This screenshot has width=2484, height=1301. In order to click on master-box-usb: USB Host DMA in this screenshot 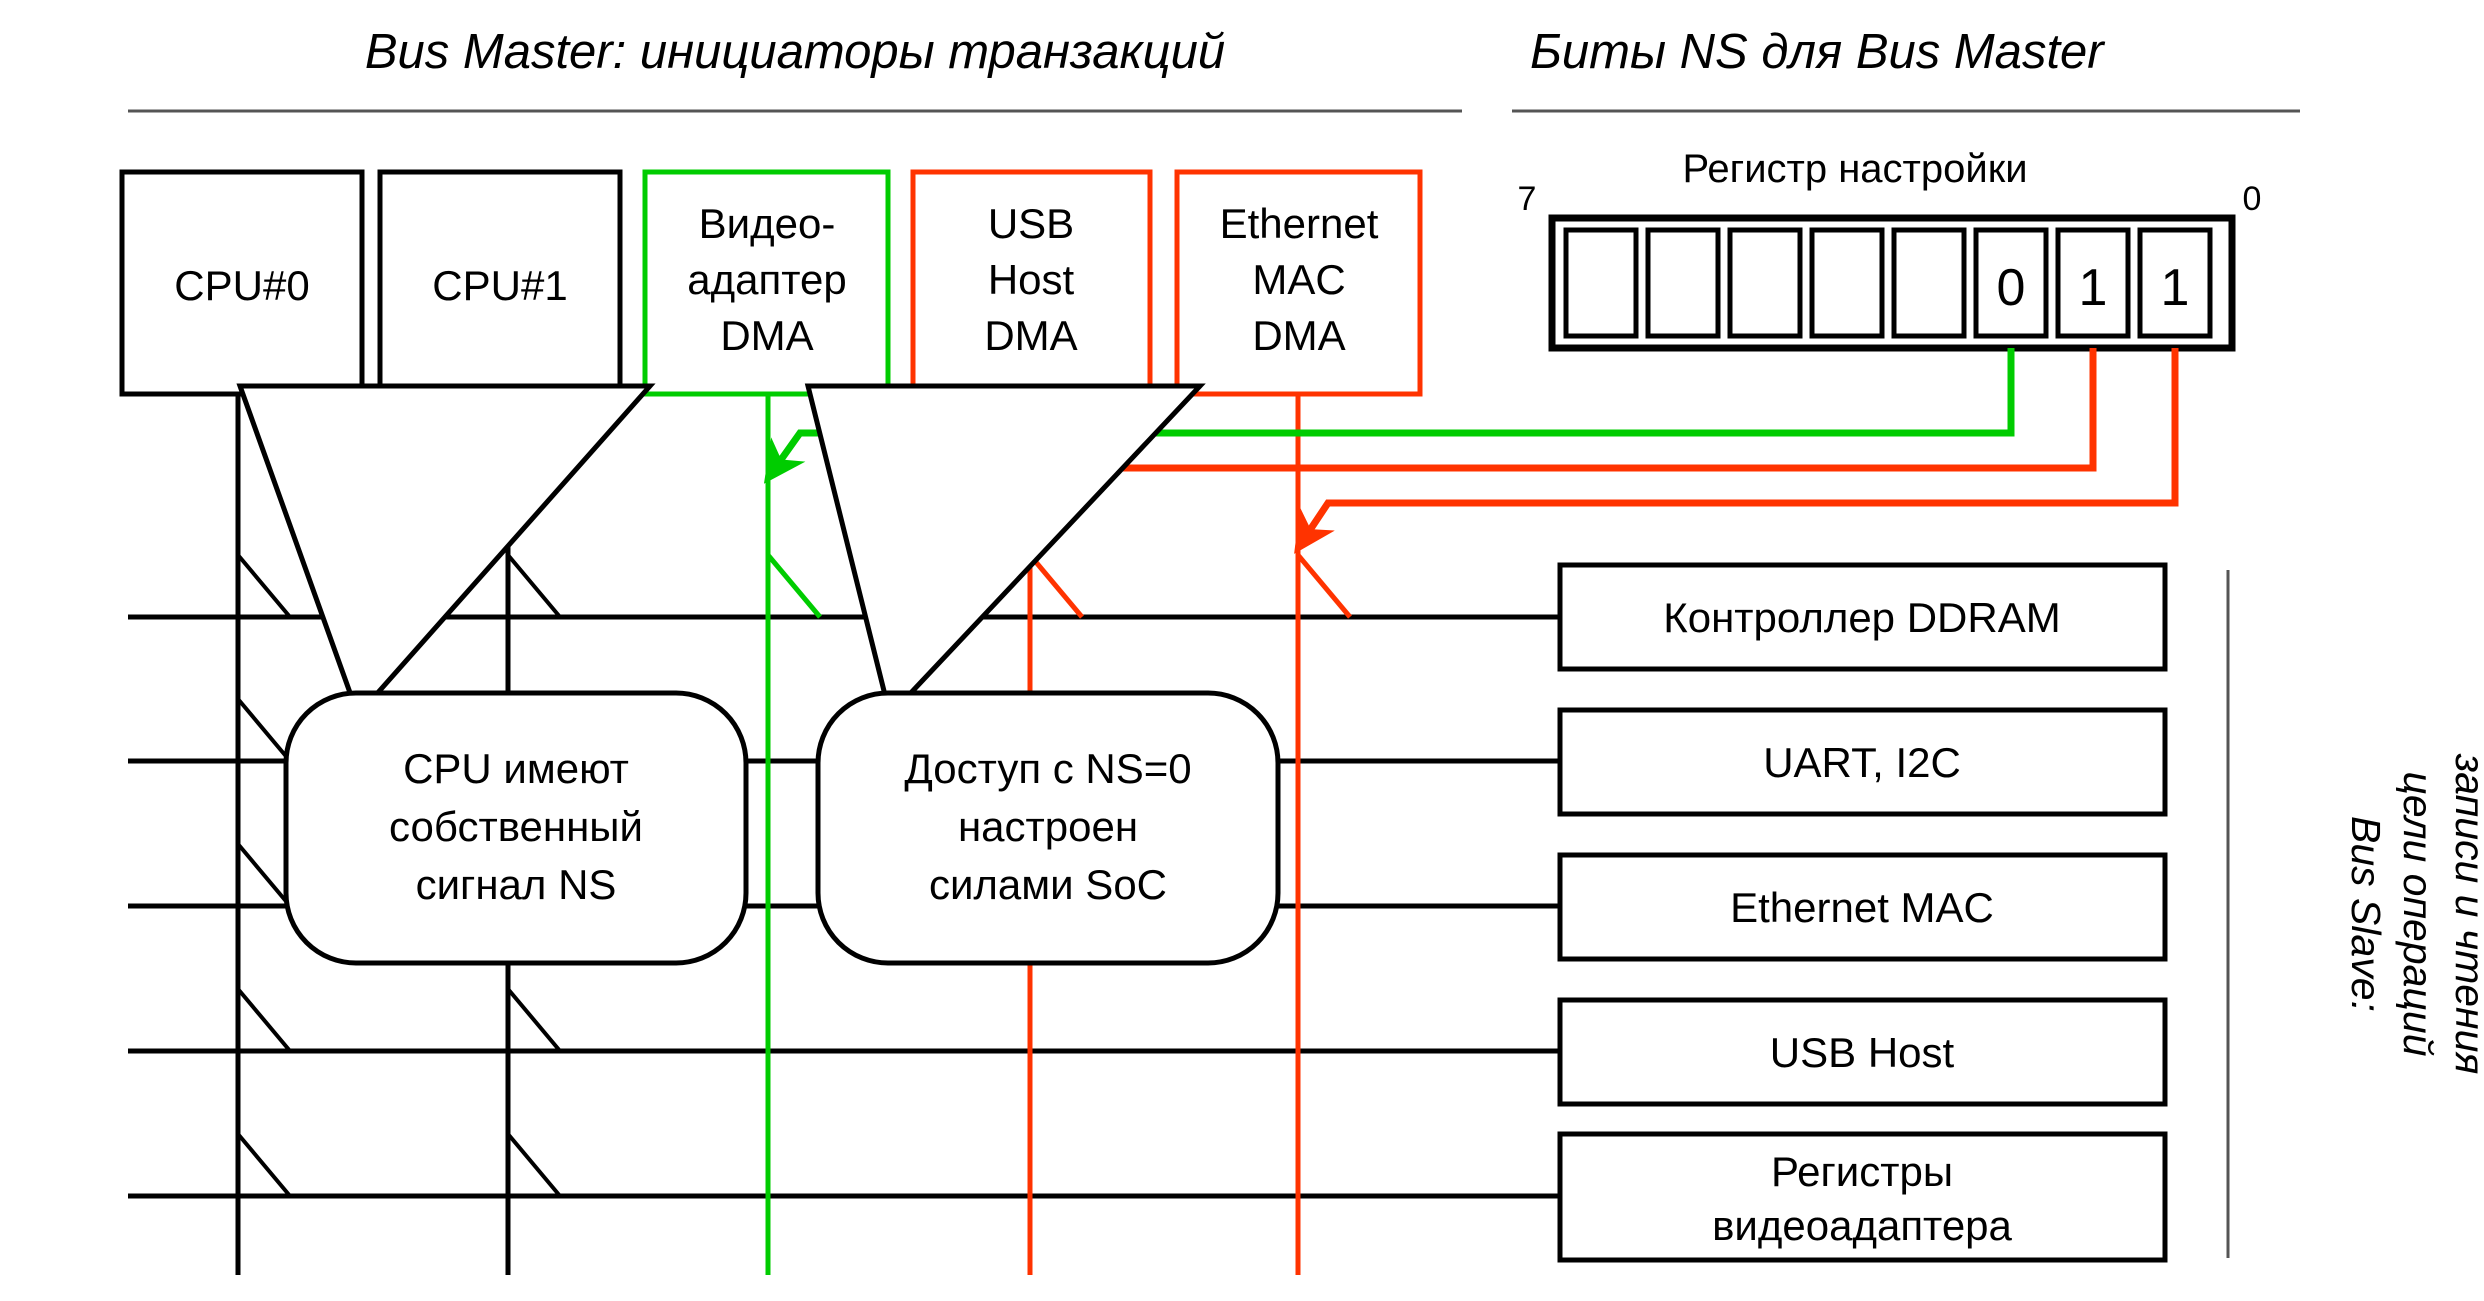, I will do `click(1031, 283)`.